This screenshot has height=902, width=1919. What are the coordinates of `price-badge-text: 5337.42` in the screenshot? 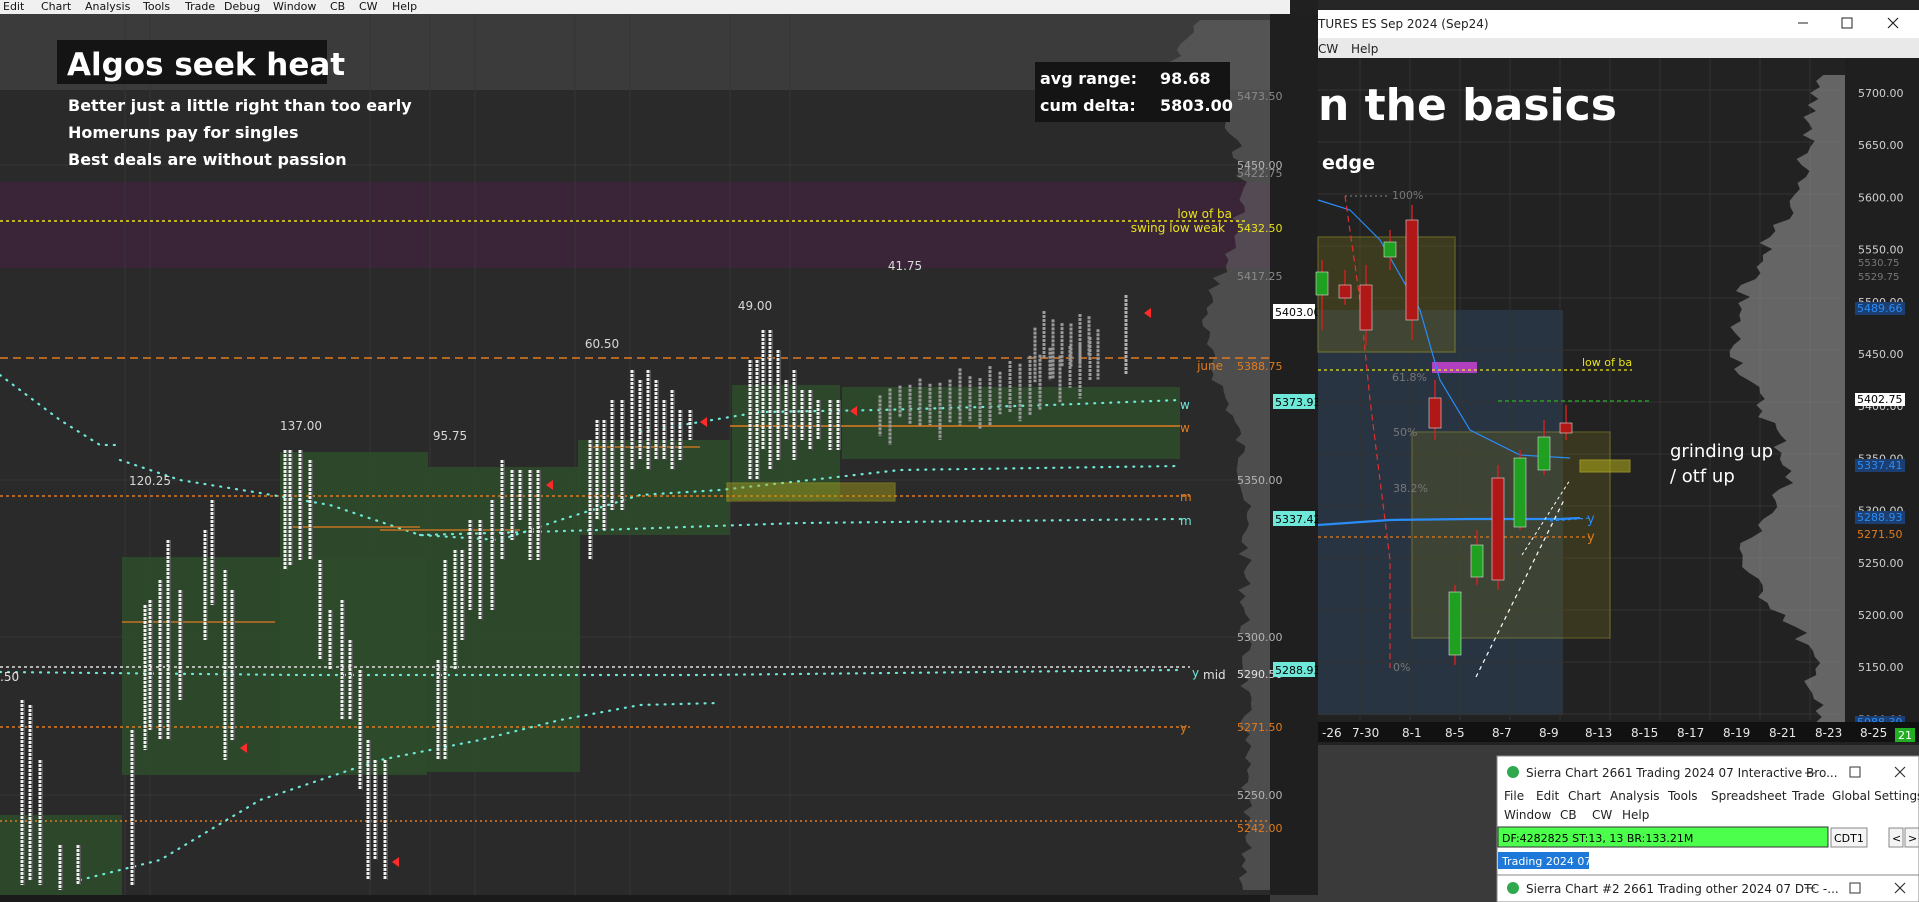 It's located at (1298, 519).